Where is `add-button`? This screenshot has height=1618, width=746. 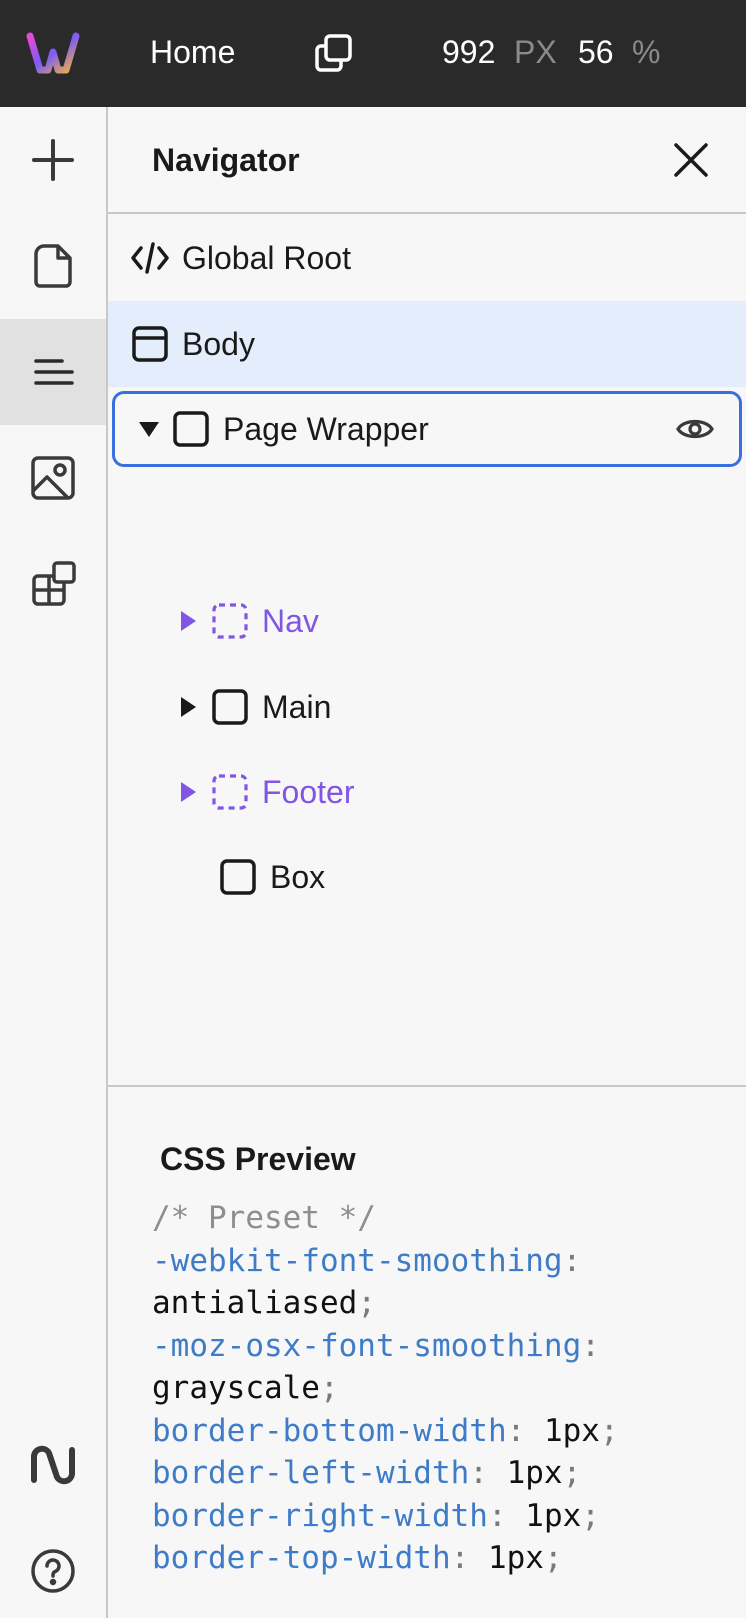 add-button is located at coordinates (53, 160).